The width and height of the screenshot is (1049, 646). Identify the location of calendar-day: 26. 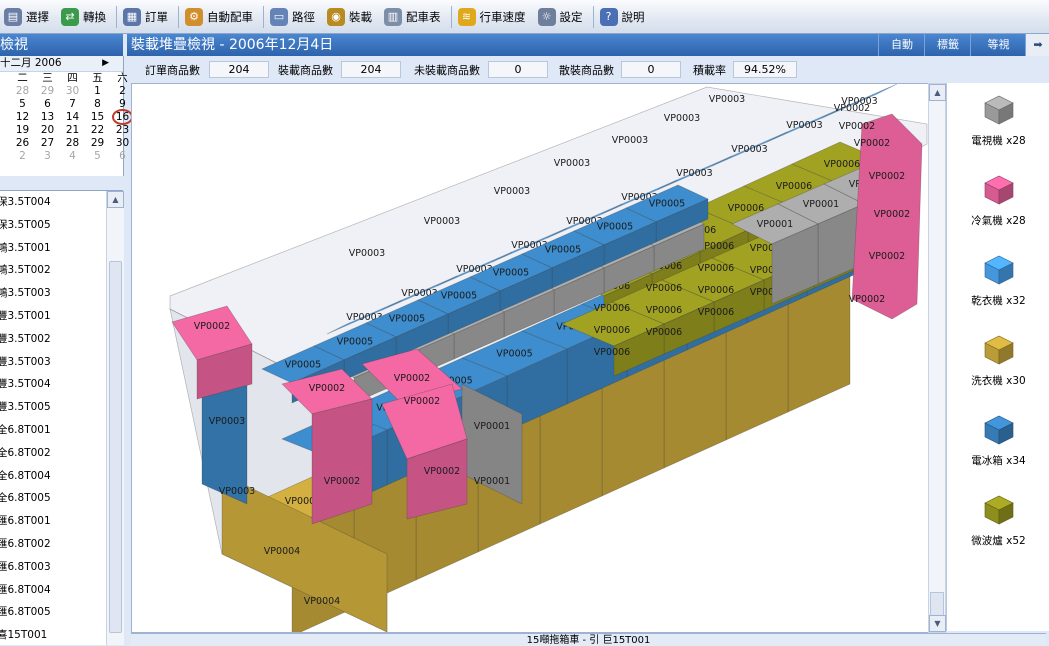
(22, 143).